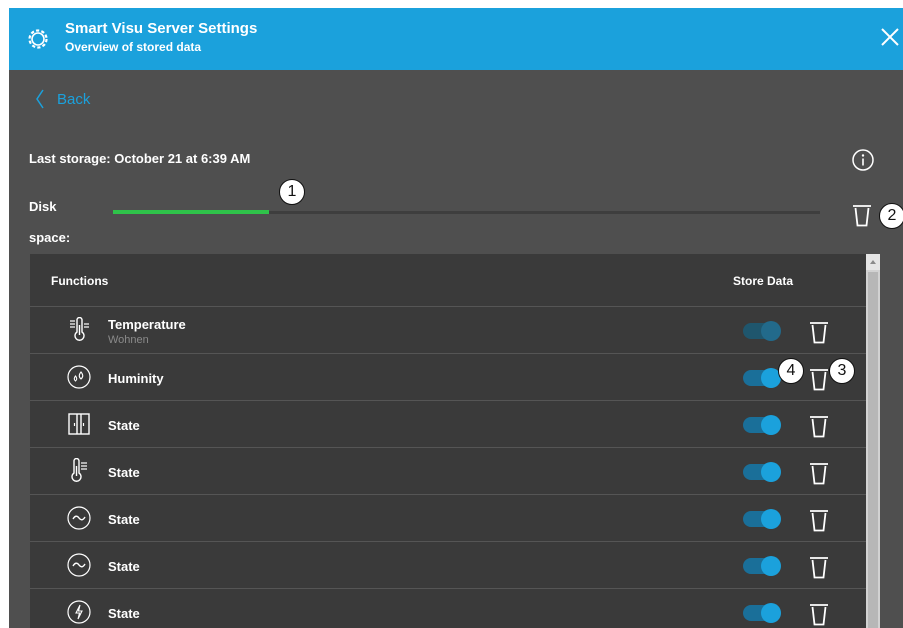 The image size is (903, 628). What do you see at coordinates (79, 612) in the screenshot?
I see `lightning-icon` at bounding box center [79, 612].